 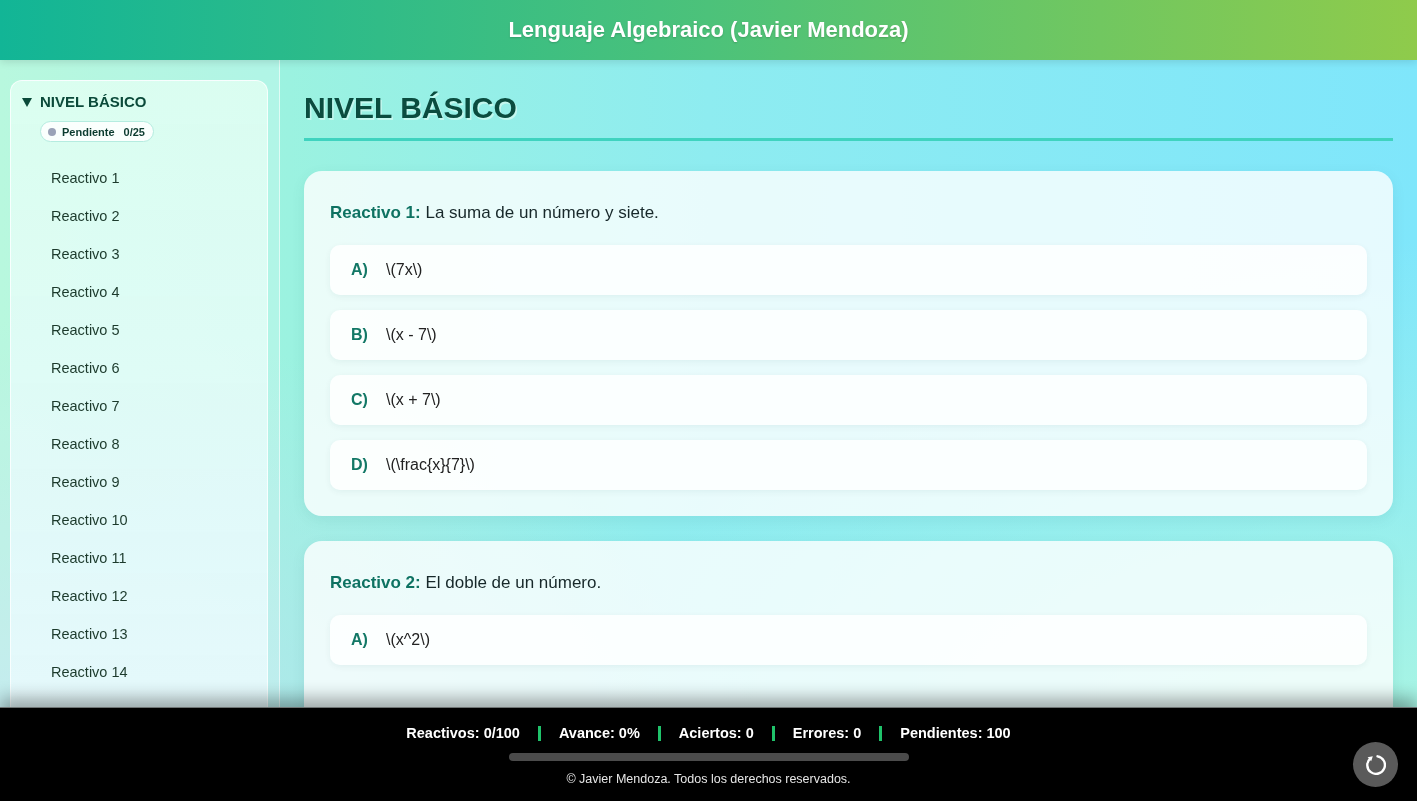 What do you see at coordinates (708, 779) in the screenshot?
I see `copyright-text: © Javier Mendoza. Todos los derechos reservados.` at bounding box center [708, 779].